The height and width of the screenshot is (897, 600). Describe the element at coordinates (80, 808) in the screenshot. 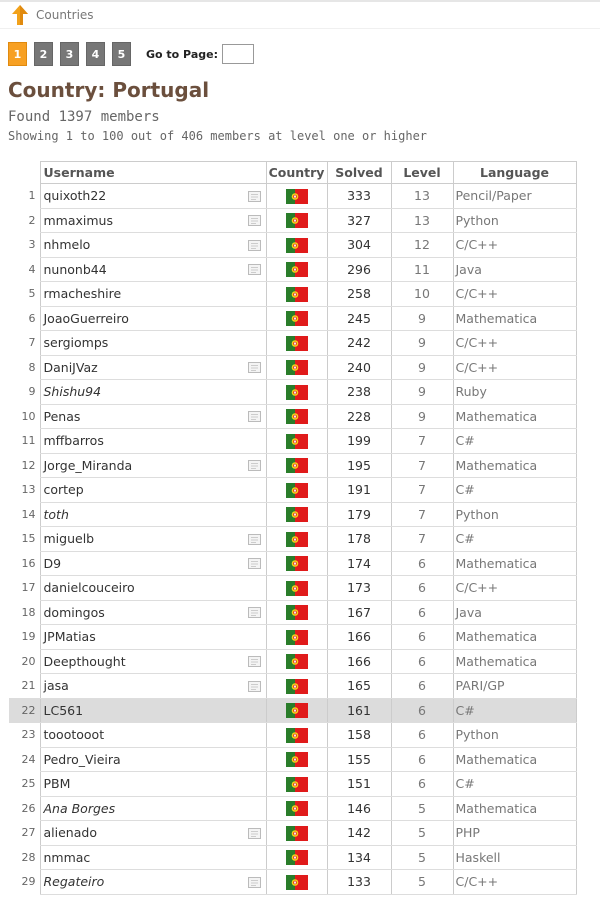

I see `username-link: Ana Borges` at that location.